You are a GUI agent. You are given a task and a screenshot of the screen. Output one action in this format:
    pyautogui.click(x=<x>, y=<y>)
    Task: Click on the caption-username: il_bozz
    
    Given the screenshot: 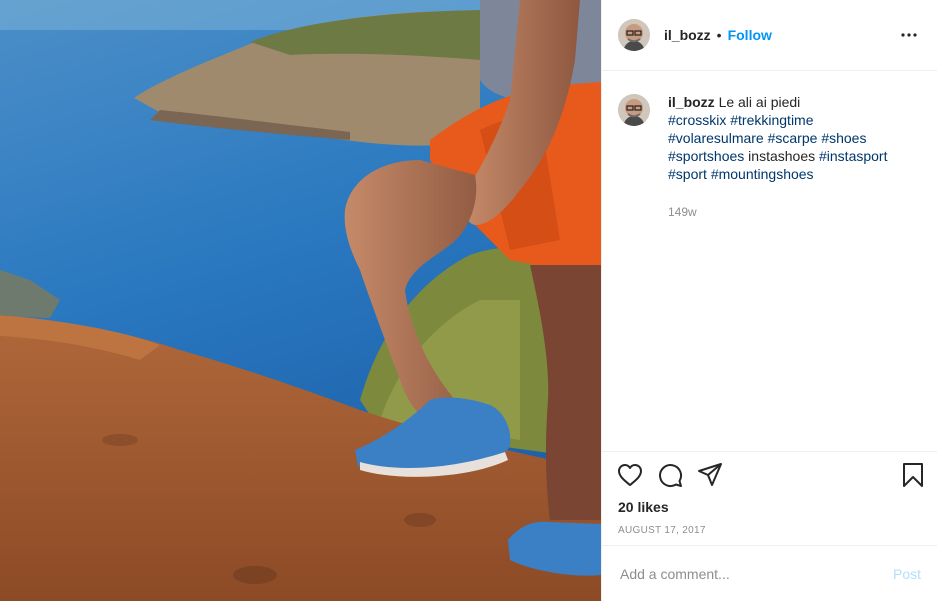 What is the action you would take?
    pyautogui.click(x=691, y=102)
    